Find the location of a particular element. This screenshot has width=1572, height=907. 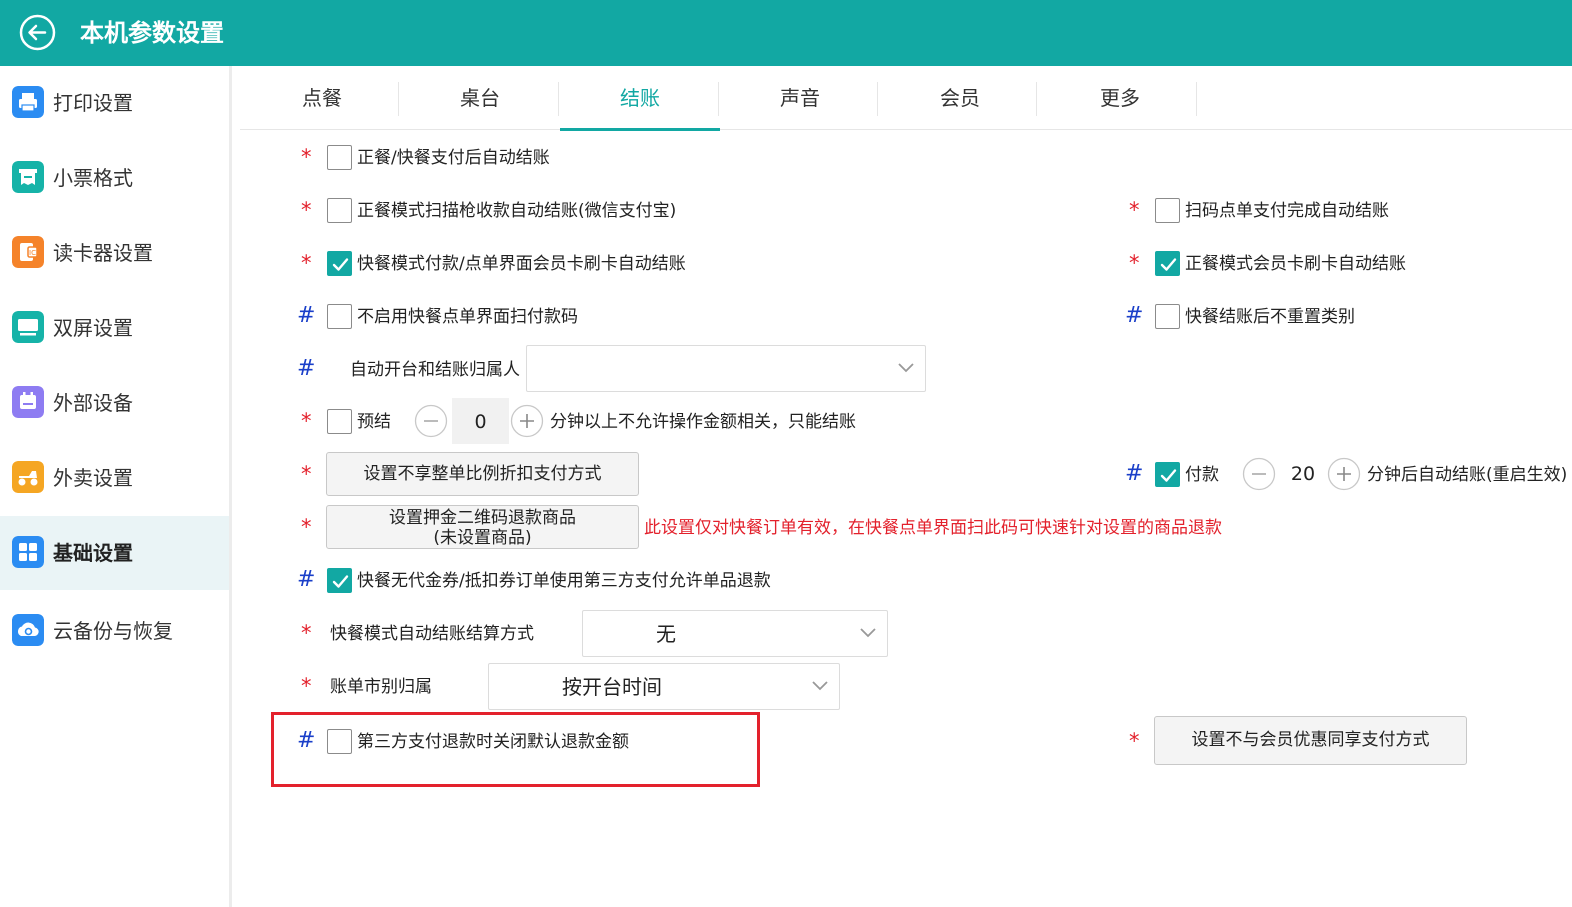

set-no-discount-payment-button: 设置不享整单比例折扣支付方式 is located at coordinates (482, 474).